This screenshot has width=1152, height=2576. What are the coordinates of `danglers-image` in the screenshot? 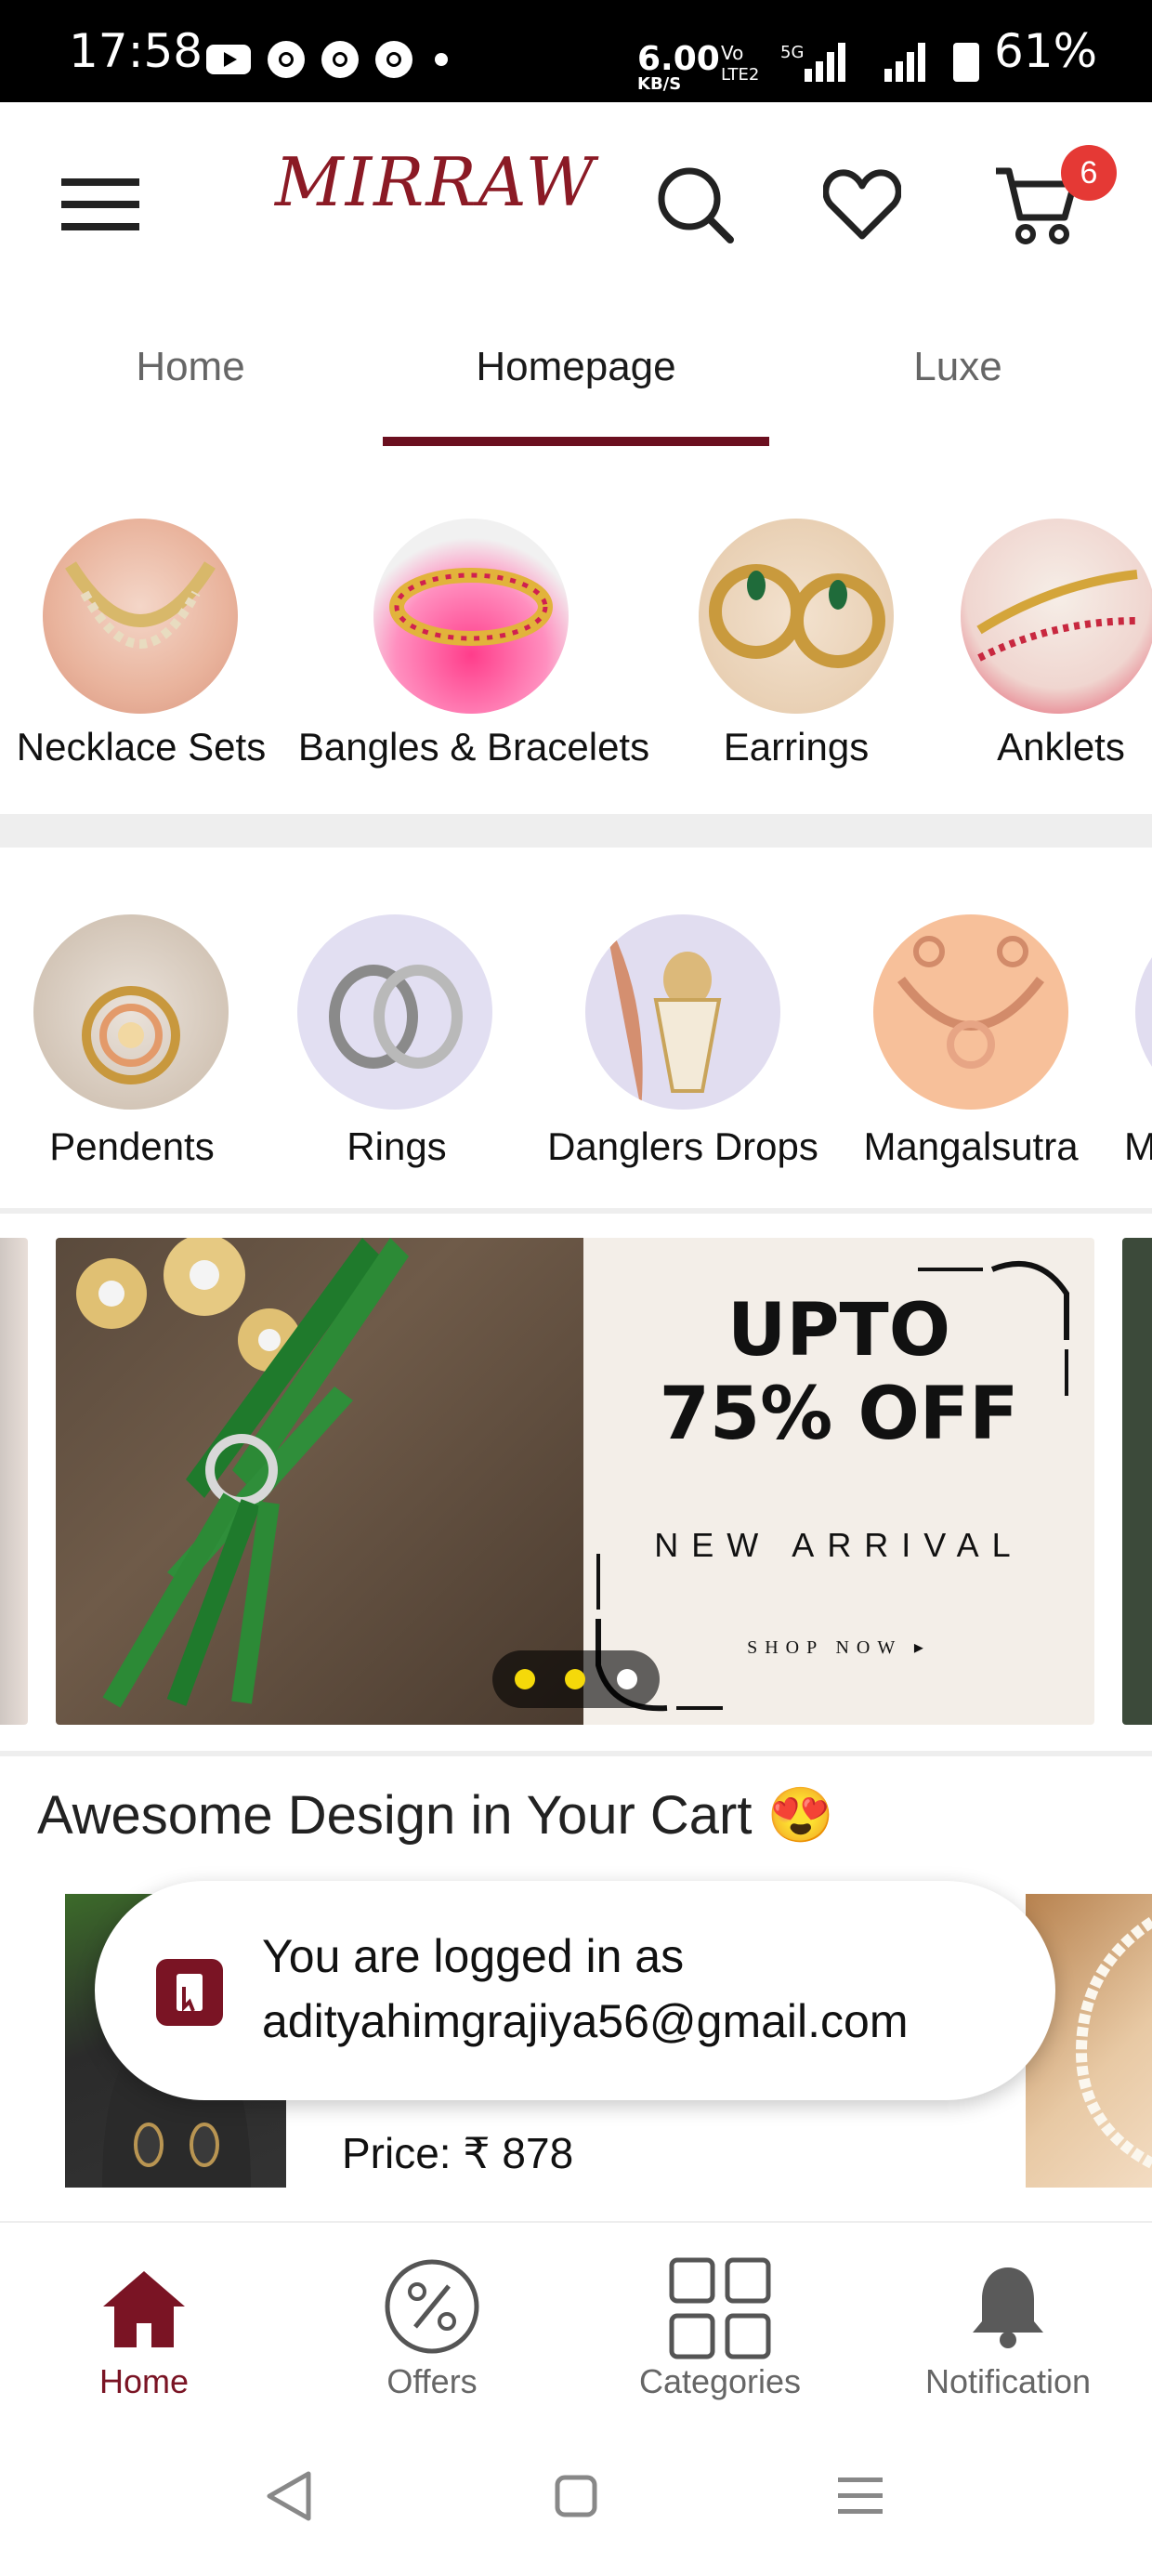 It's located at (682, 1012).